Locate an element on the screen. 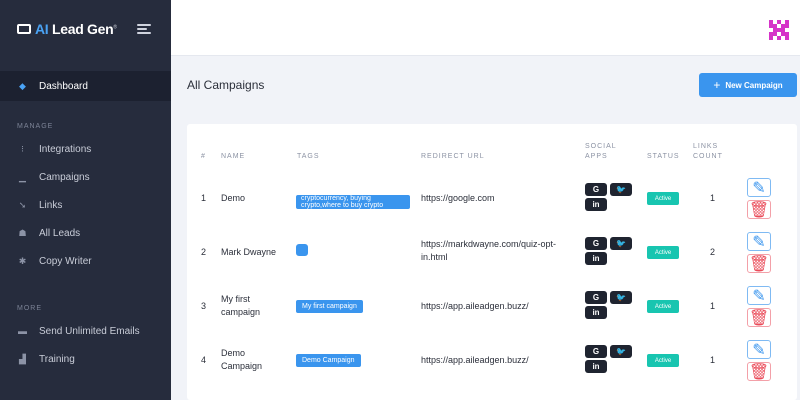 The width and height of the screenshot is (800, 400). row-number: 2 is located at coordinates (204, 252).